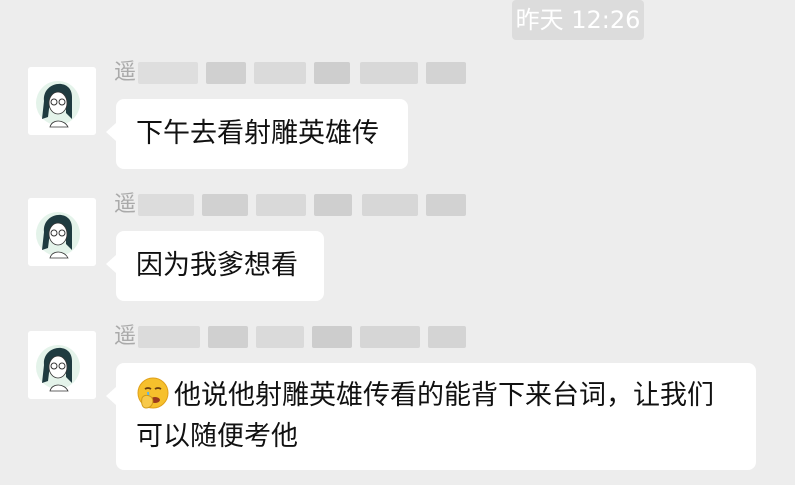 The height and width of the screenshot is (485, 795). Describe the element at coordinates (436, 436) in the screenshot. I see `message-line-2: 可以随便考他` at that location.